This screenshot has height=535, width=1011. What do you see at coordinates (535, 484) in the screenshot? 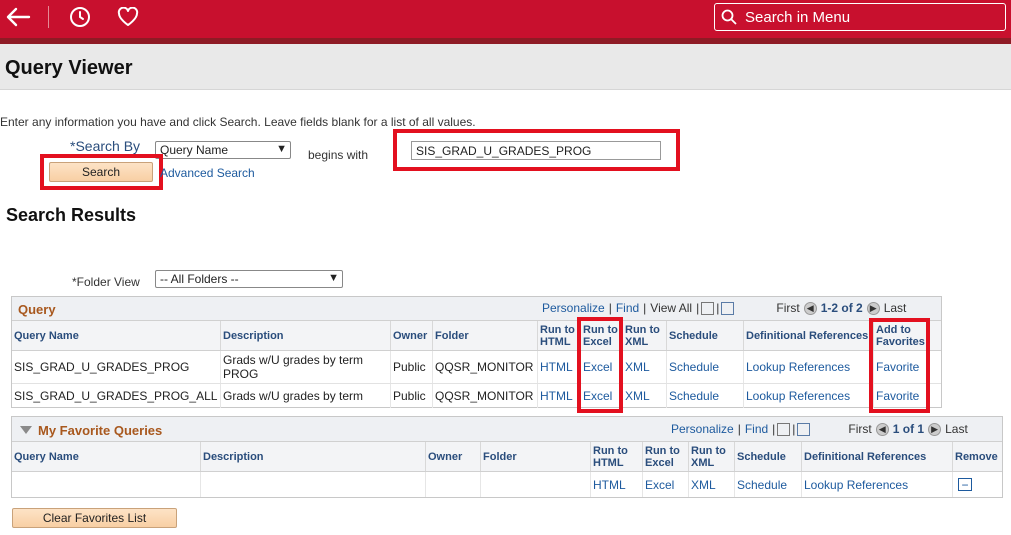
I see `row-folder` at bounding box center [535, 484].